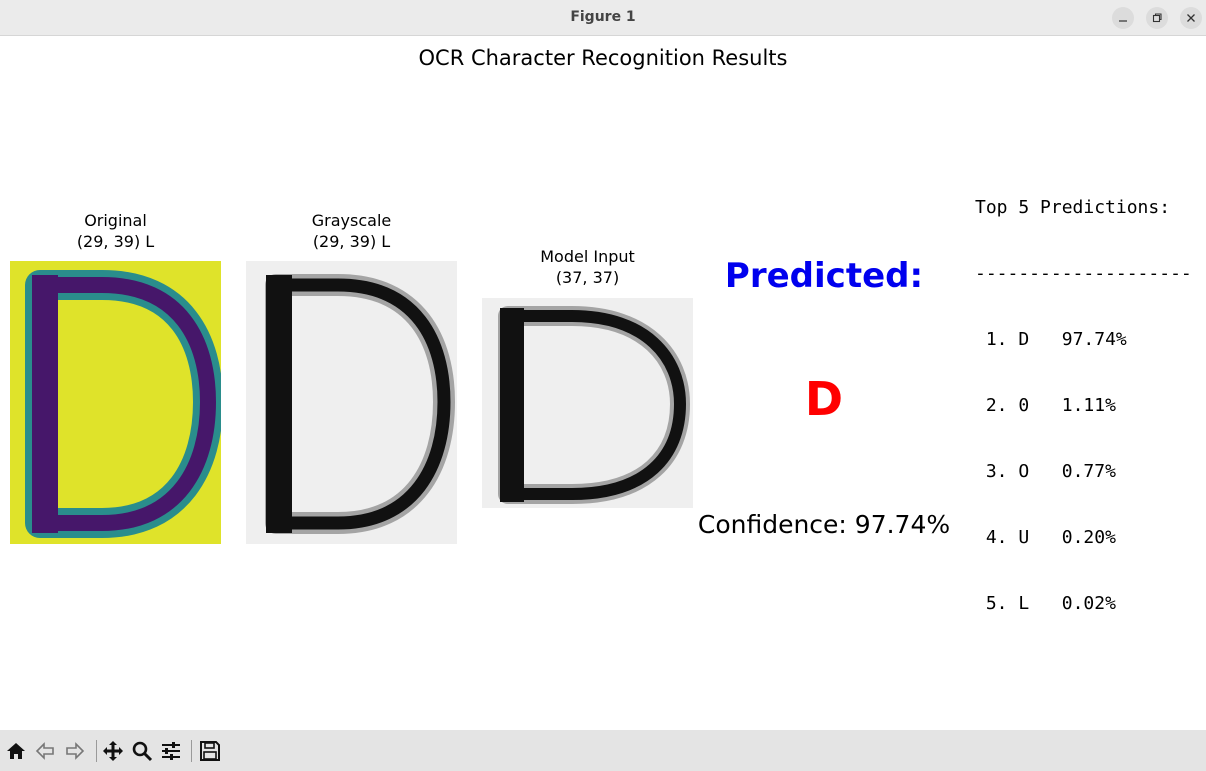  I want to click on confidence-text: Confidence: 97.74%, so click(824, 524).